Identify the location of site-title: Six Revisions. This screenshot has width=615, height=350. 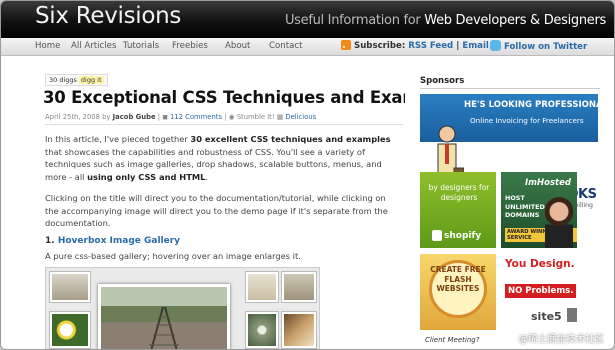
(108, 16).